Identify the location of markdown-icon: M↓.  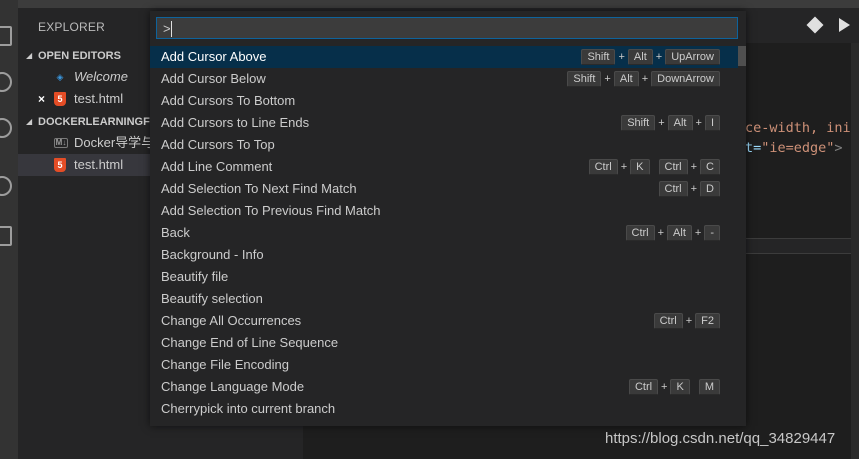
(61, 143).